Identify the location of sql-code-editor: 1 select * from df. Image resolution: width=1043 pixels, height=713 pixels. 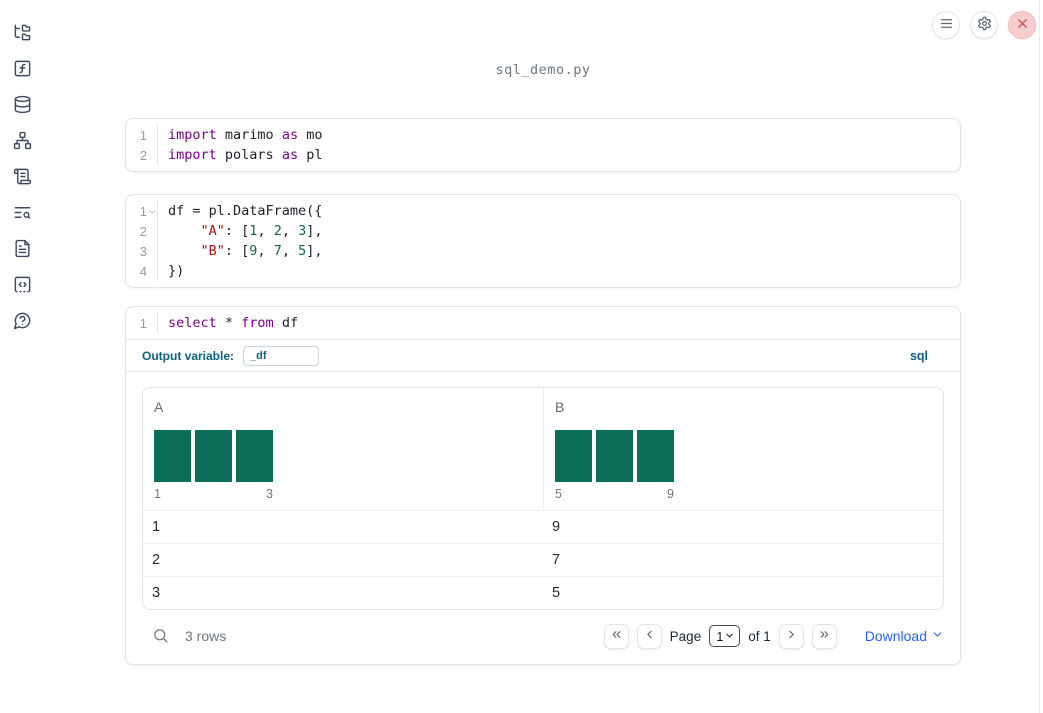
(543, 323).